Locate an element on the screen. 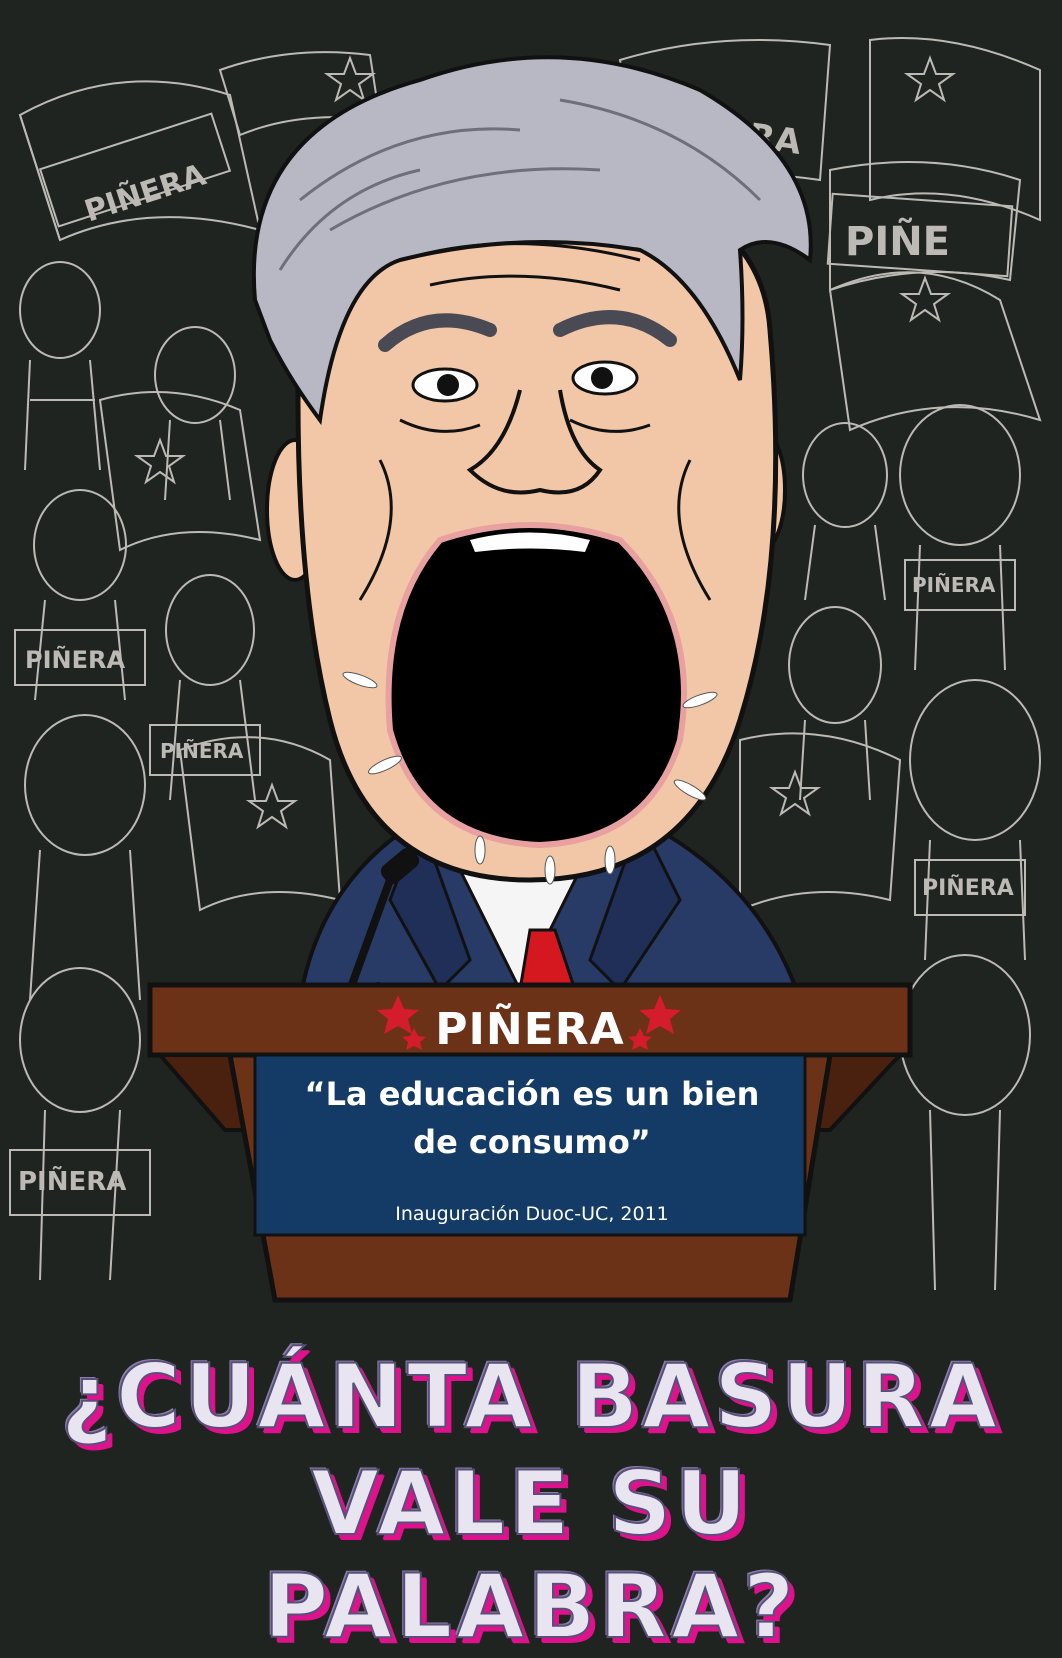 This screenshot has height=1658, width=1062. mouth is located at coordinates (536, 685).